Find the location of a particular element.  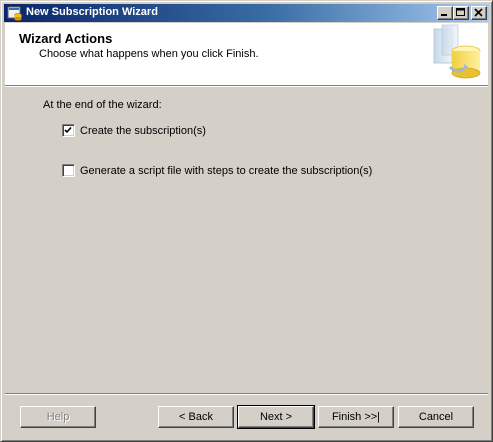

close-button is located at coordinates (479, 13).